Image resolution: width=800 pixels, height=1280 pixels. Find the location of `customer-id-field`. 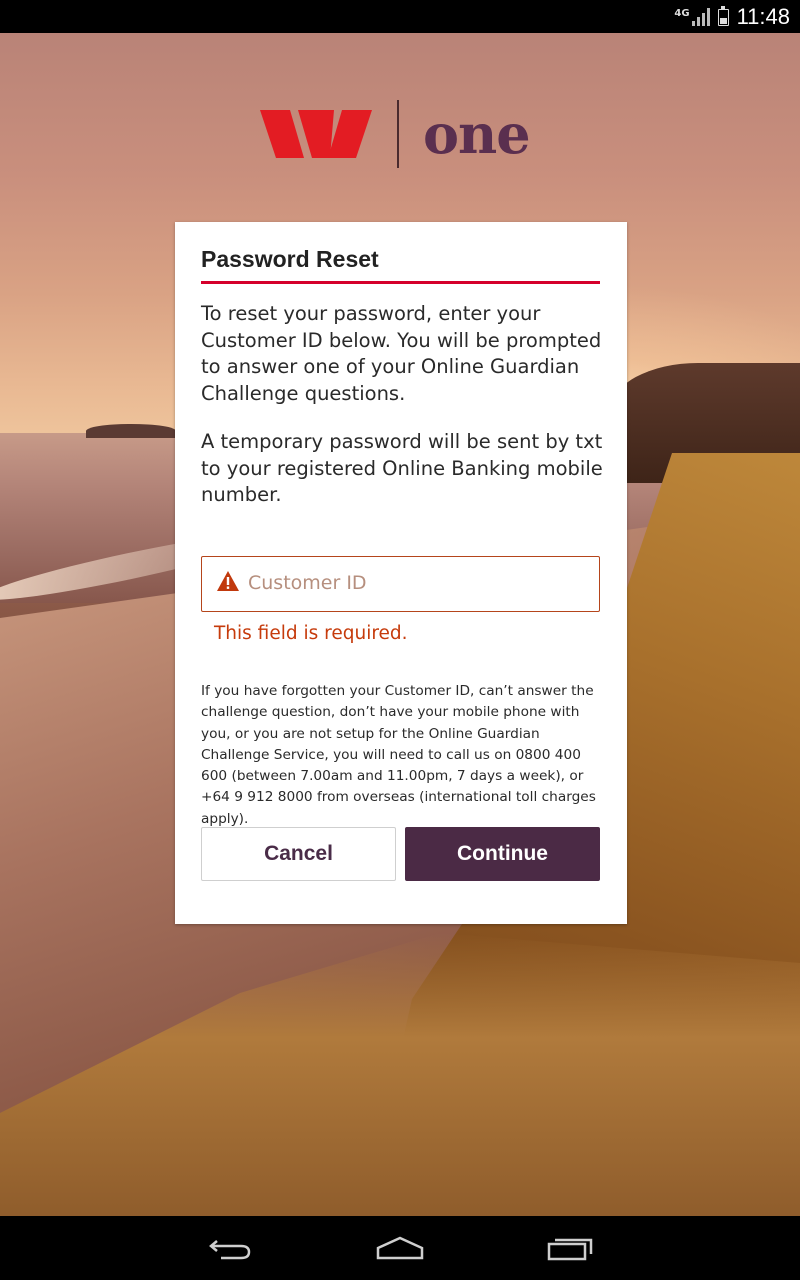

customer-id-field is located at coordinates (400, 584).